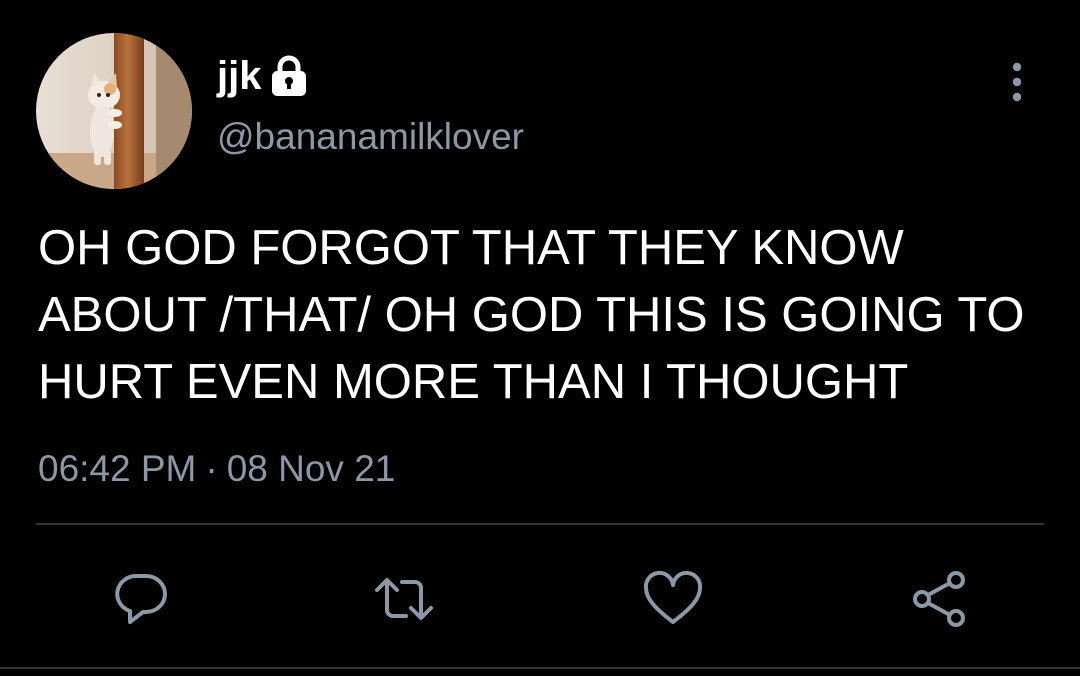 The image size is (1080, 676). Describe the element at coordinates (239, 76) in the screenshot. I see `display-name: jjk` at that location.